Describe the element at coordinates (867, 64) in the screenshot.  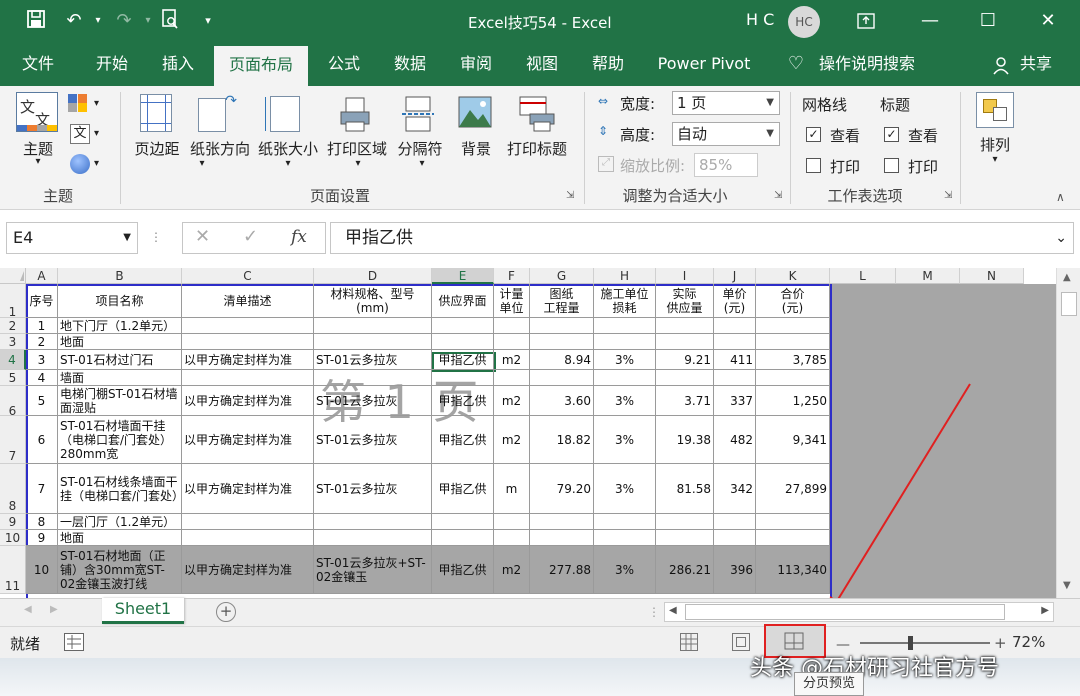
I see `tell-me-search: 操作说明搜索` at that location.